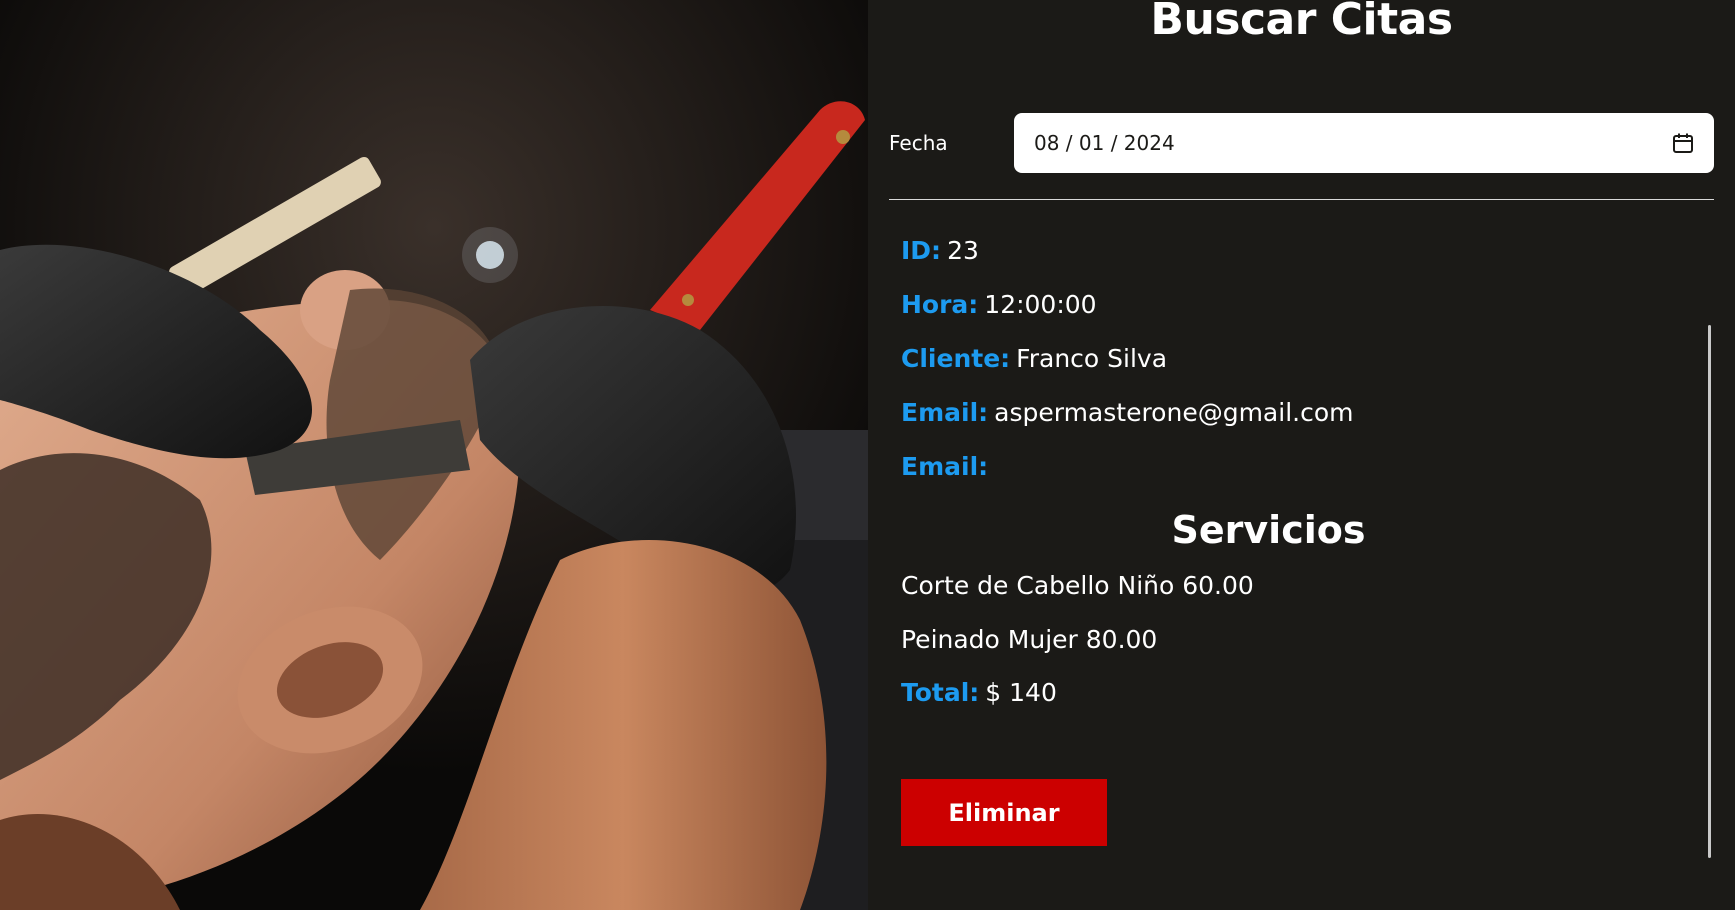 The image size is (1735, 910). What do you see at coordinates (1291, 309) in the screenshot?
I see `appointment-time: Hora: 12:00:00` at bounding box center [1291, 309].